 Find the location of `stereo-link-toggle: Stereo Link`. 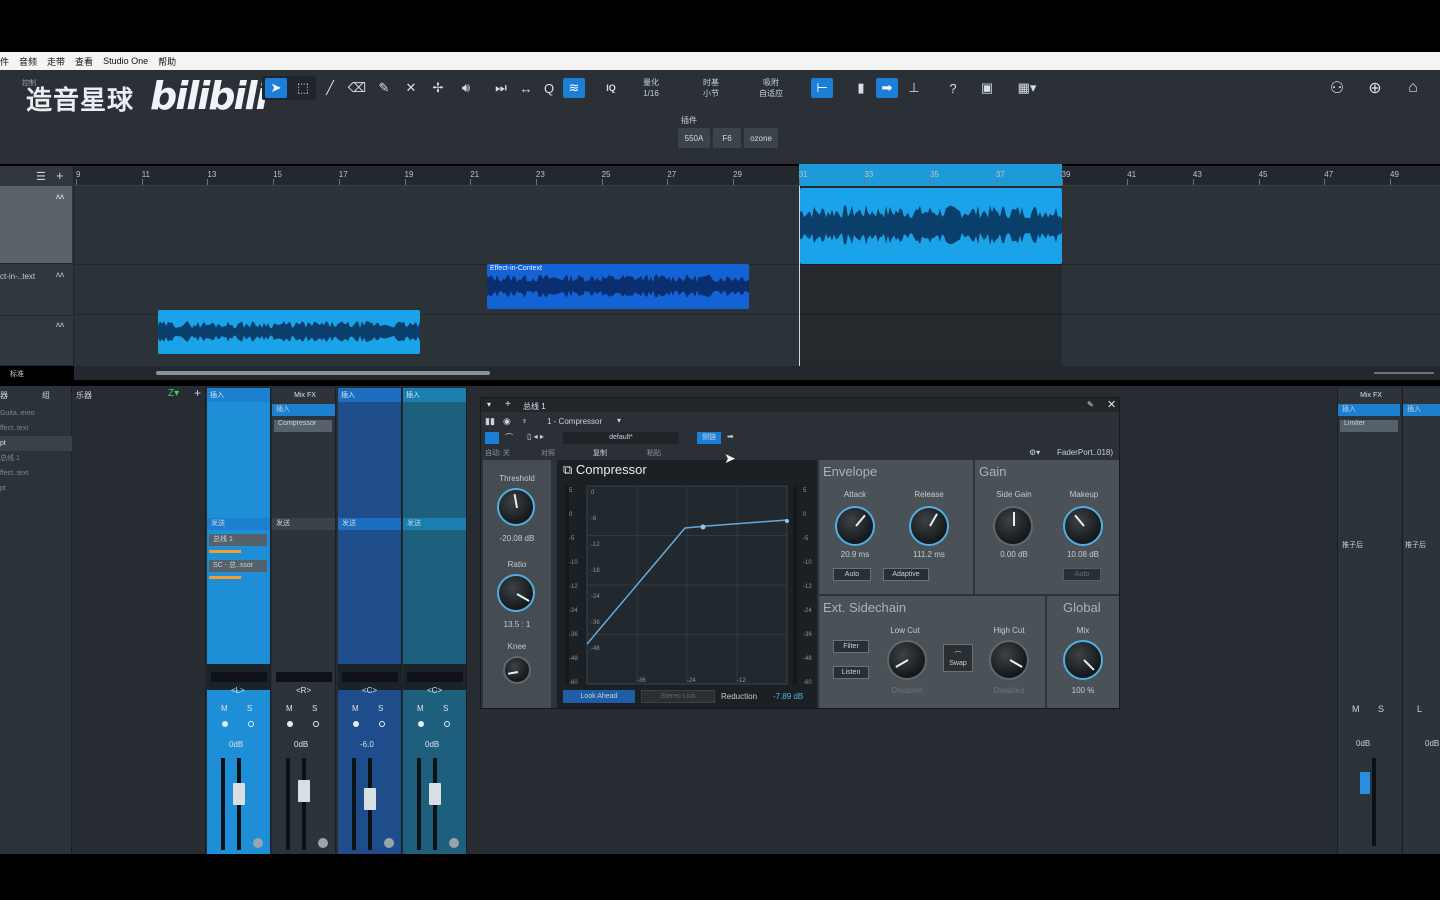

stereo-link-toggle: Stereo Link is located at coordinates (678, 696).